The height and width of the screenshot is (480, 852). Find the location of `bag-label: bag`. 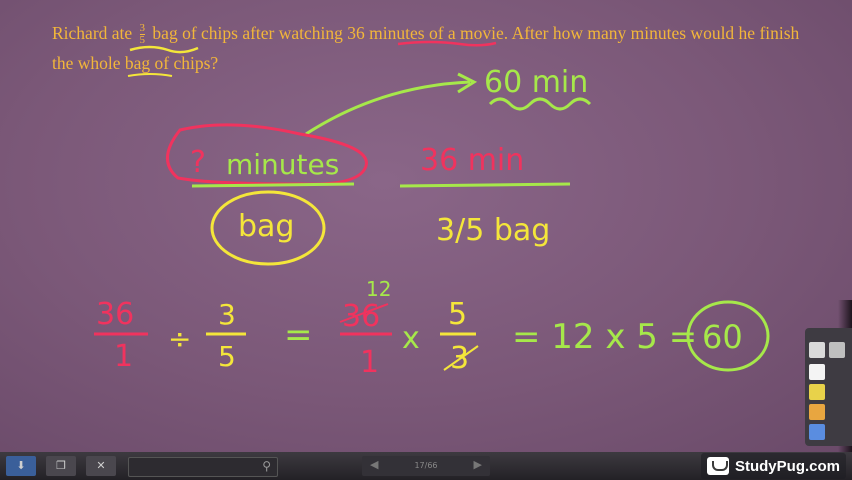

bag-label: bag is located at coordinates (266, 226).